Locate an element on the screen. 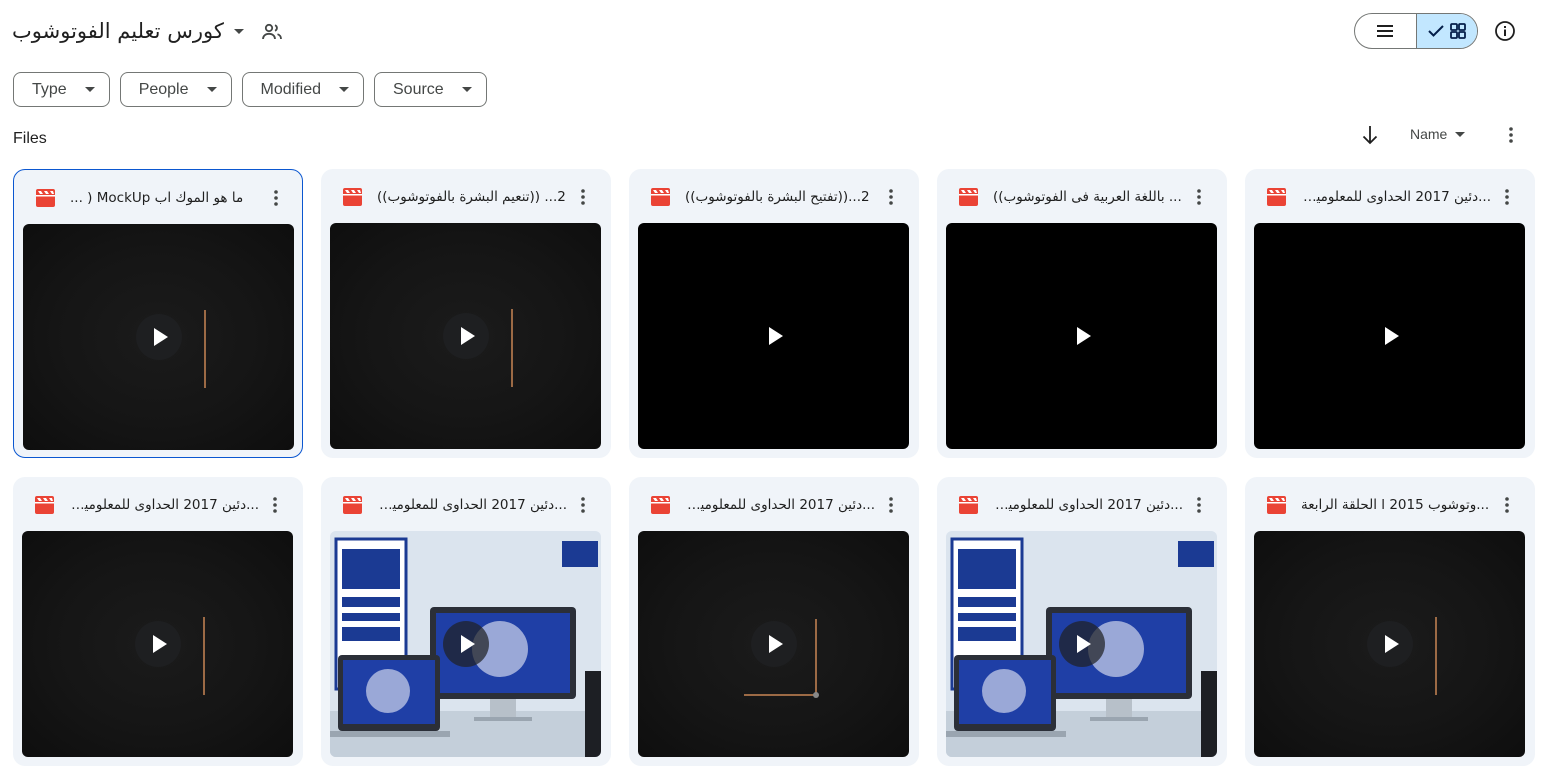 The image size is (1543, 775). section-title: Files is located at coordinates (30, 138).